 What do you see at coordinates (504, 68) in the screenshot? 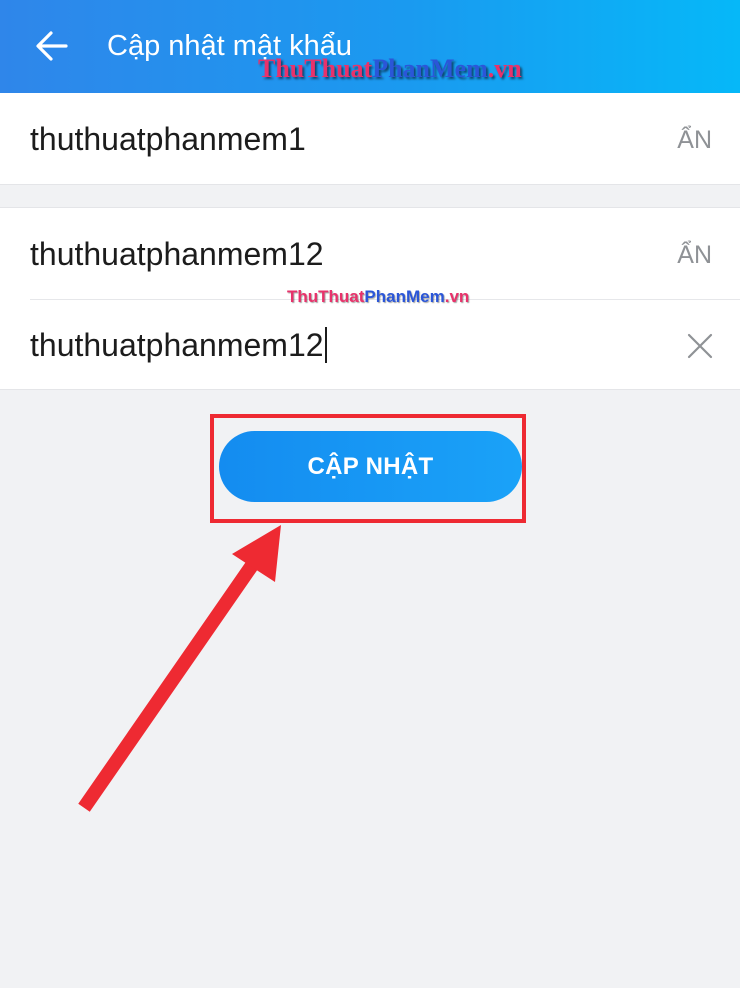
I see `watermark-part3: .vn` at bounding box center [504, 68].